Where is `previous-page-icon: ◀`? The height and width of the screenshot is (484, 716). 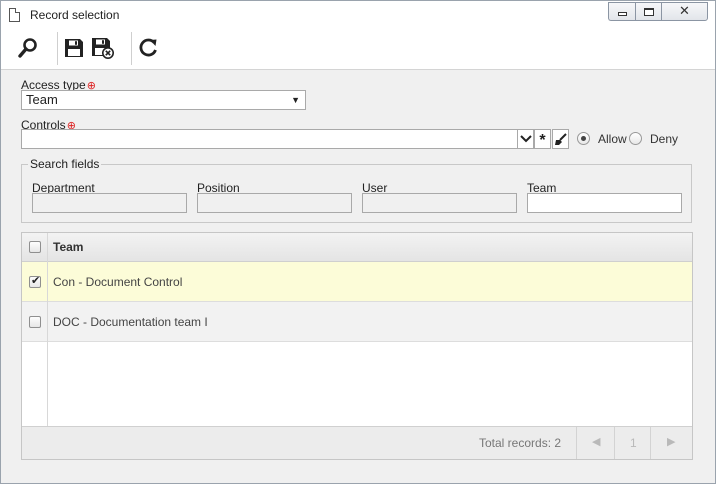 previous-page-icon: ◀ is located at coordinates (596, 441).